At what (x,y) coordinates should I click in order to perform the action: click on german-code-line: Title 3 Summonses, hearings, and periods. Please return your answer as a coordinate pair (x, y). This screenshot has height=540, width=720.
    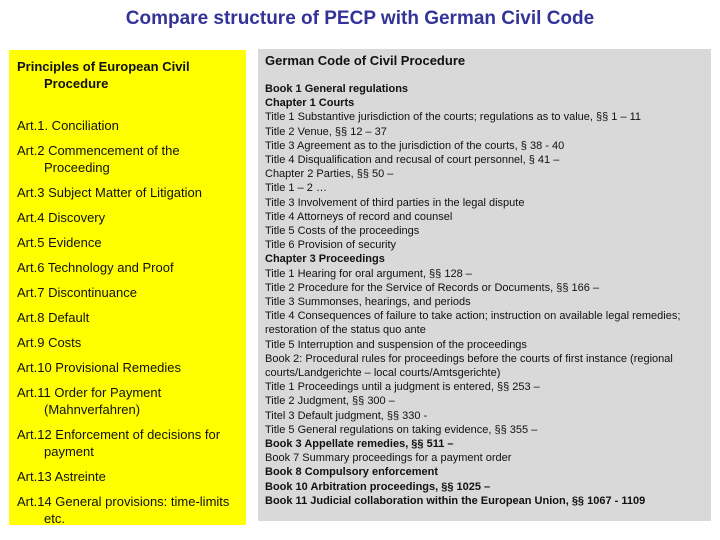
    Looking at the image, I should click on (368, 302).